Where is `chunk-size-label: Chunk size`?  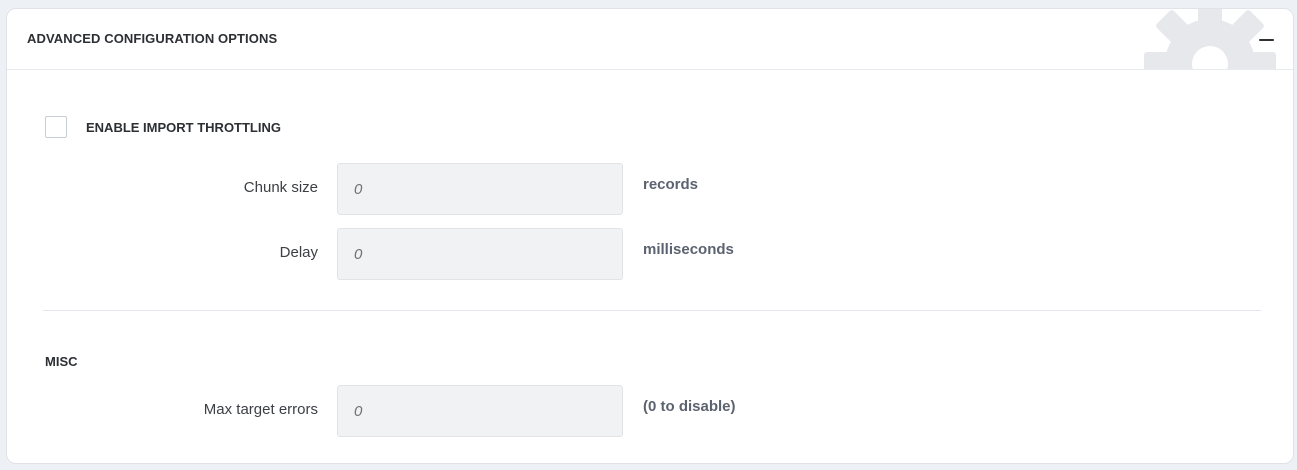
chunk-size-label: Chunk size is located at coordinates (280, 187).